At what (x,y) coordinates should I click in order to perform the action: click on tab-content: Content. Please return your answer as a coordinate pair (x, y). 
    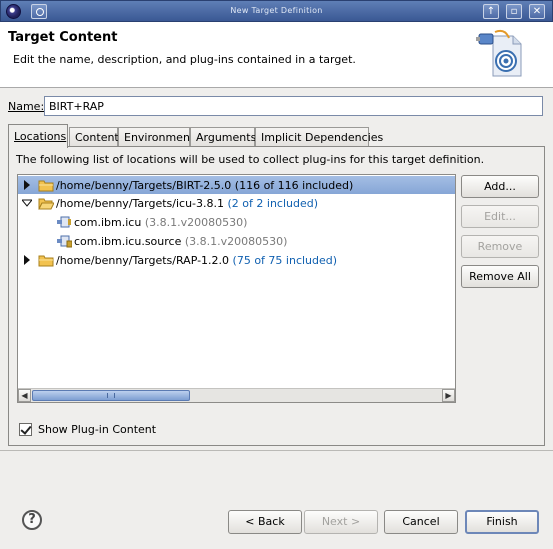
    Looking at the image, I should click on (94, 137).